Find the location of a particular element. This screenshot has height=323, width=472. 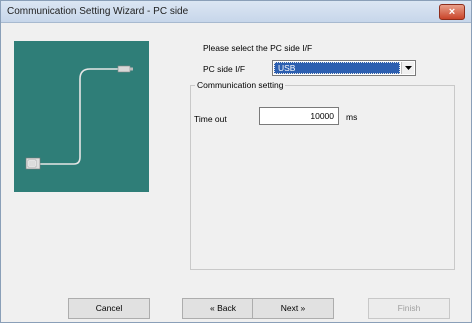

pc-side-if-label: PC side I/F is located at coordinates (224, 69).